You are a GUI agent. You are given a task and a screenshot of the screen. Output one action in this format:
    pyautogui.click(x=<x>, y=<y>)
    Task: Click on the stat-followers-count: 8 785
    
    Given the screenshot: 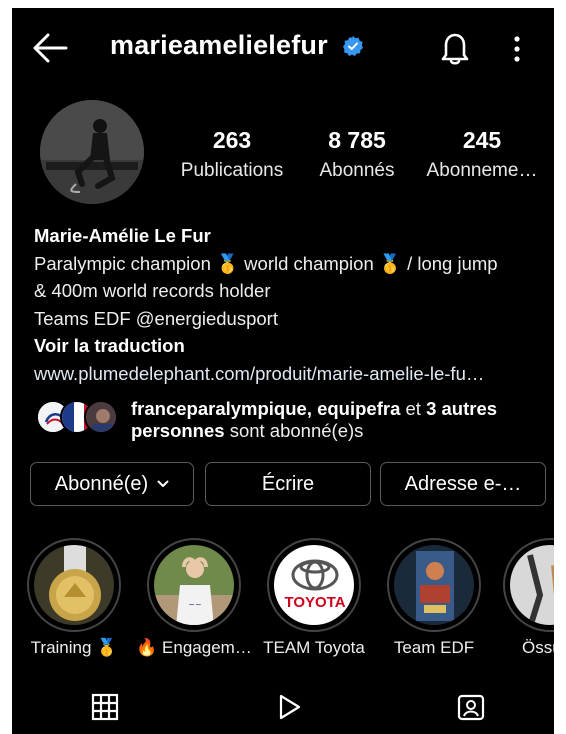 What is the action you would take?
    pyautogui.click(x=357, y=140)
    